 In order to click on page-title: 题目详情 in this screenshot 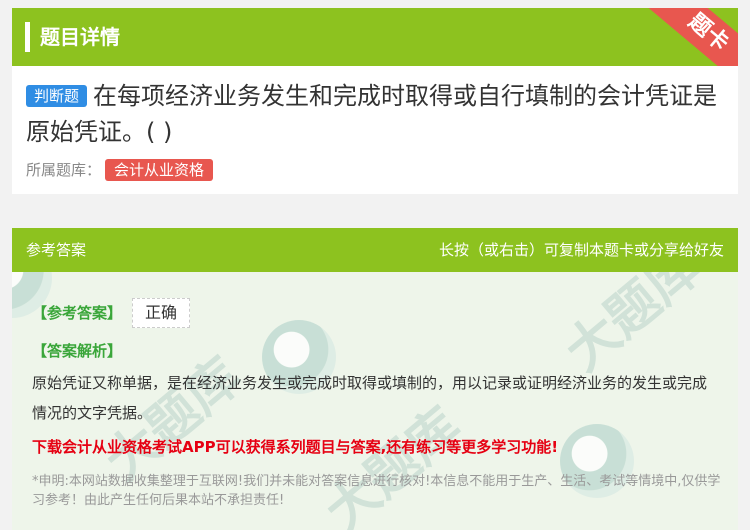, I will do `click(80, 37)`.